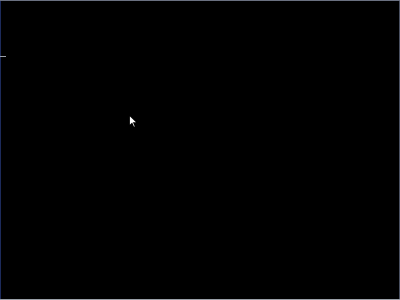  I want to click on left-edge-marker, so click(3, 56).